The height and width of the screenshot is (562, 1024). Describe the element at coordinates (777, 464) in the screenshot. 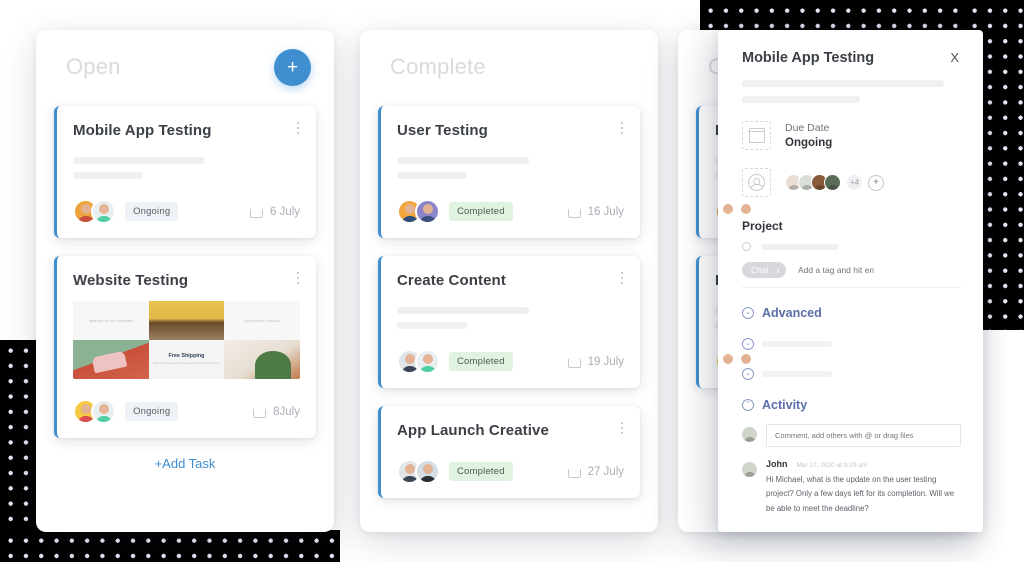

I see `comment-author: John` at that location.